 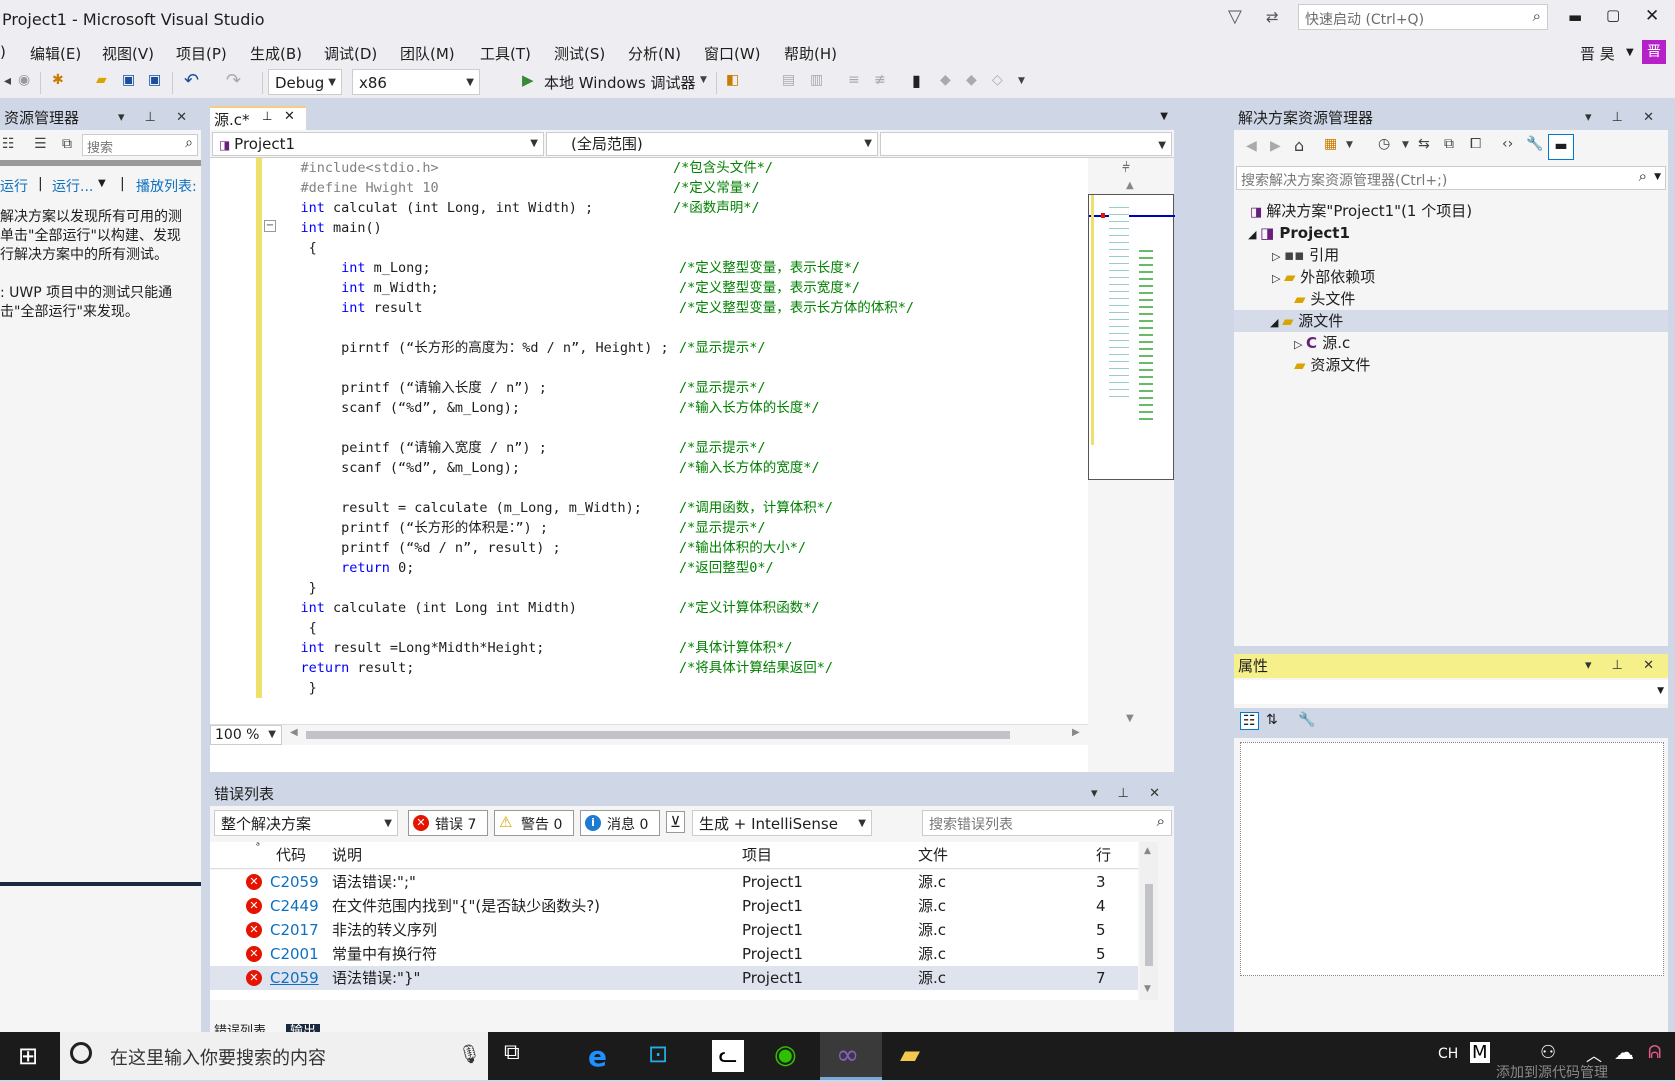 I want to click on tree-external-deps: ▷ ▰ 外部依赖项, so click(x=1323, y=277).